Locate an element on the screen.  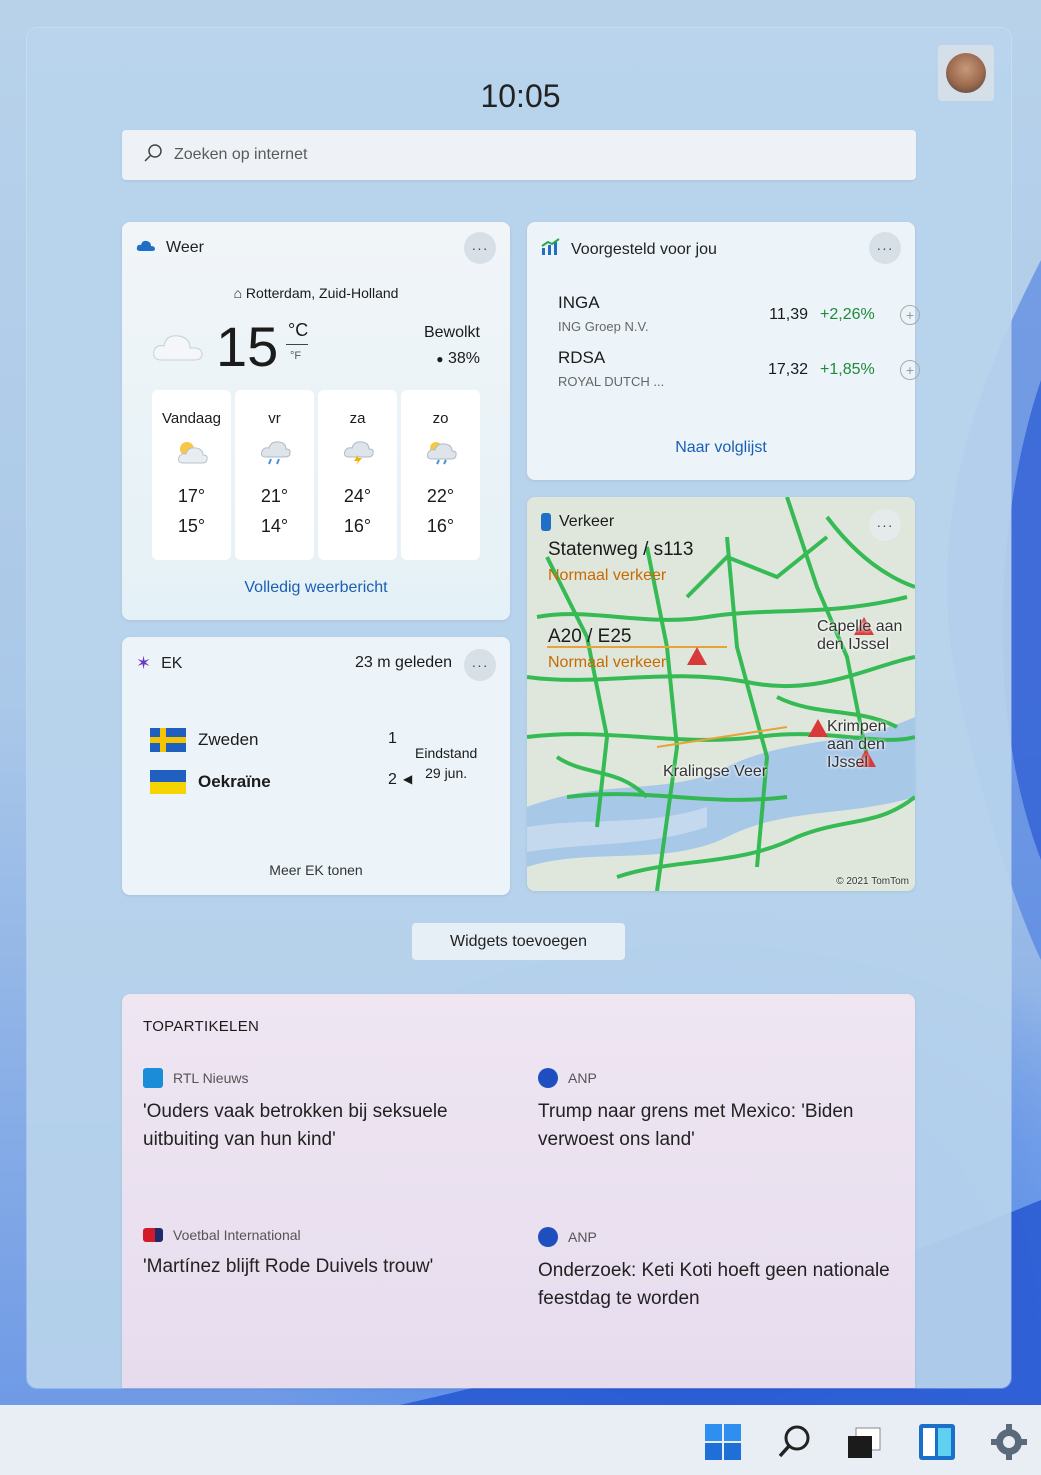
unit-divider is located at coordinates (297, 344).